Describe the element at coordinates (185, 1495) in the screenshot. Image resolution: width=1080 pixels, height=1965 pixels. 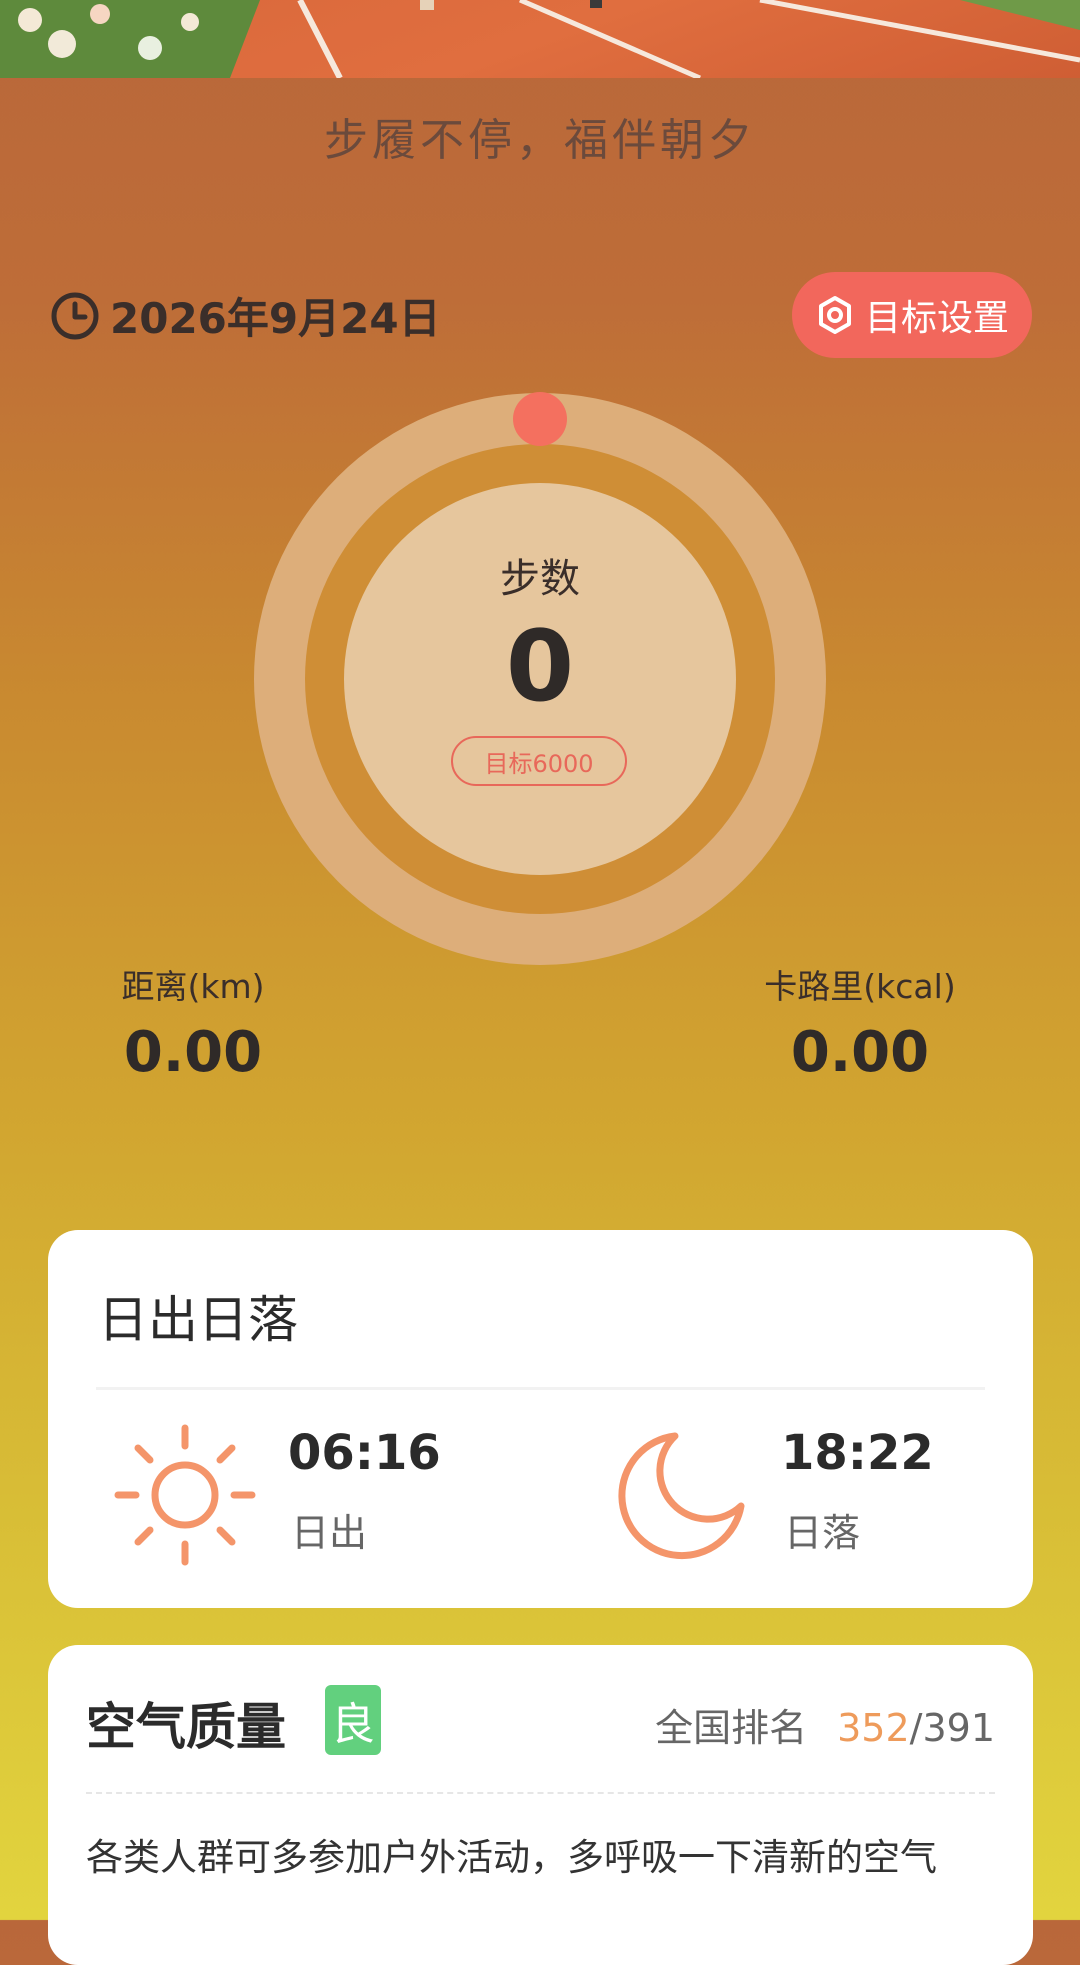
I see `sun-icon` at that location.